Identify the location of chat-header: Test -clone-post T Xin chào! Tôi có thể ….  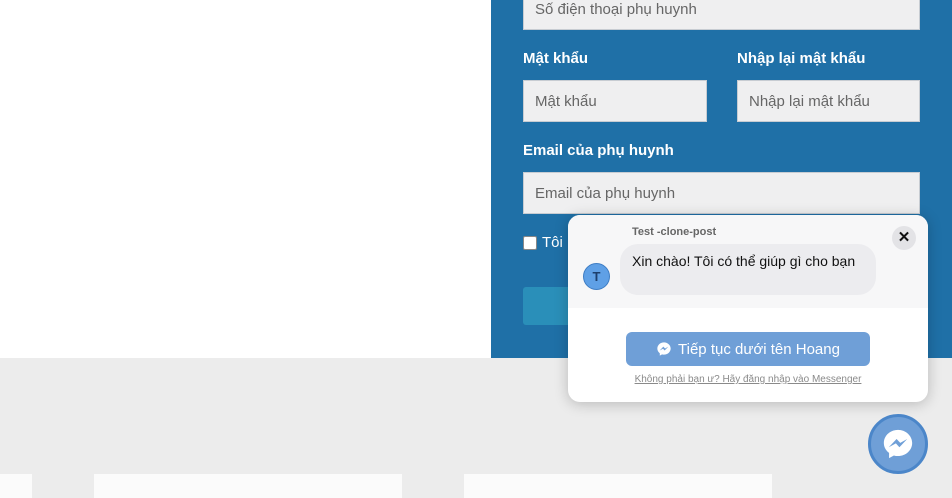
(748, 261).